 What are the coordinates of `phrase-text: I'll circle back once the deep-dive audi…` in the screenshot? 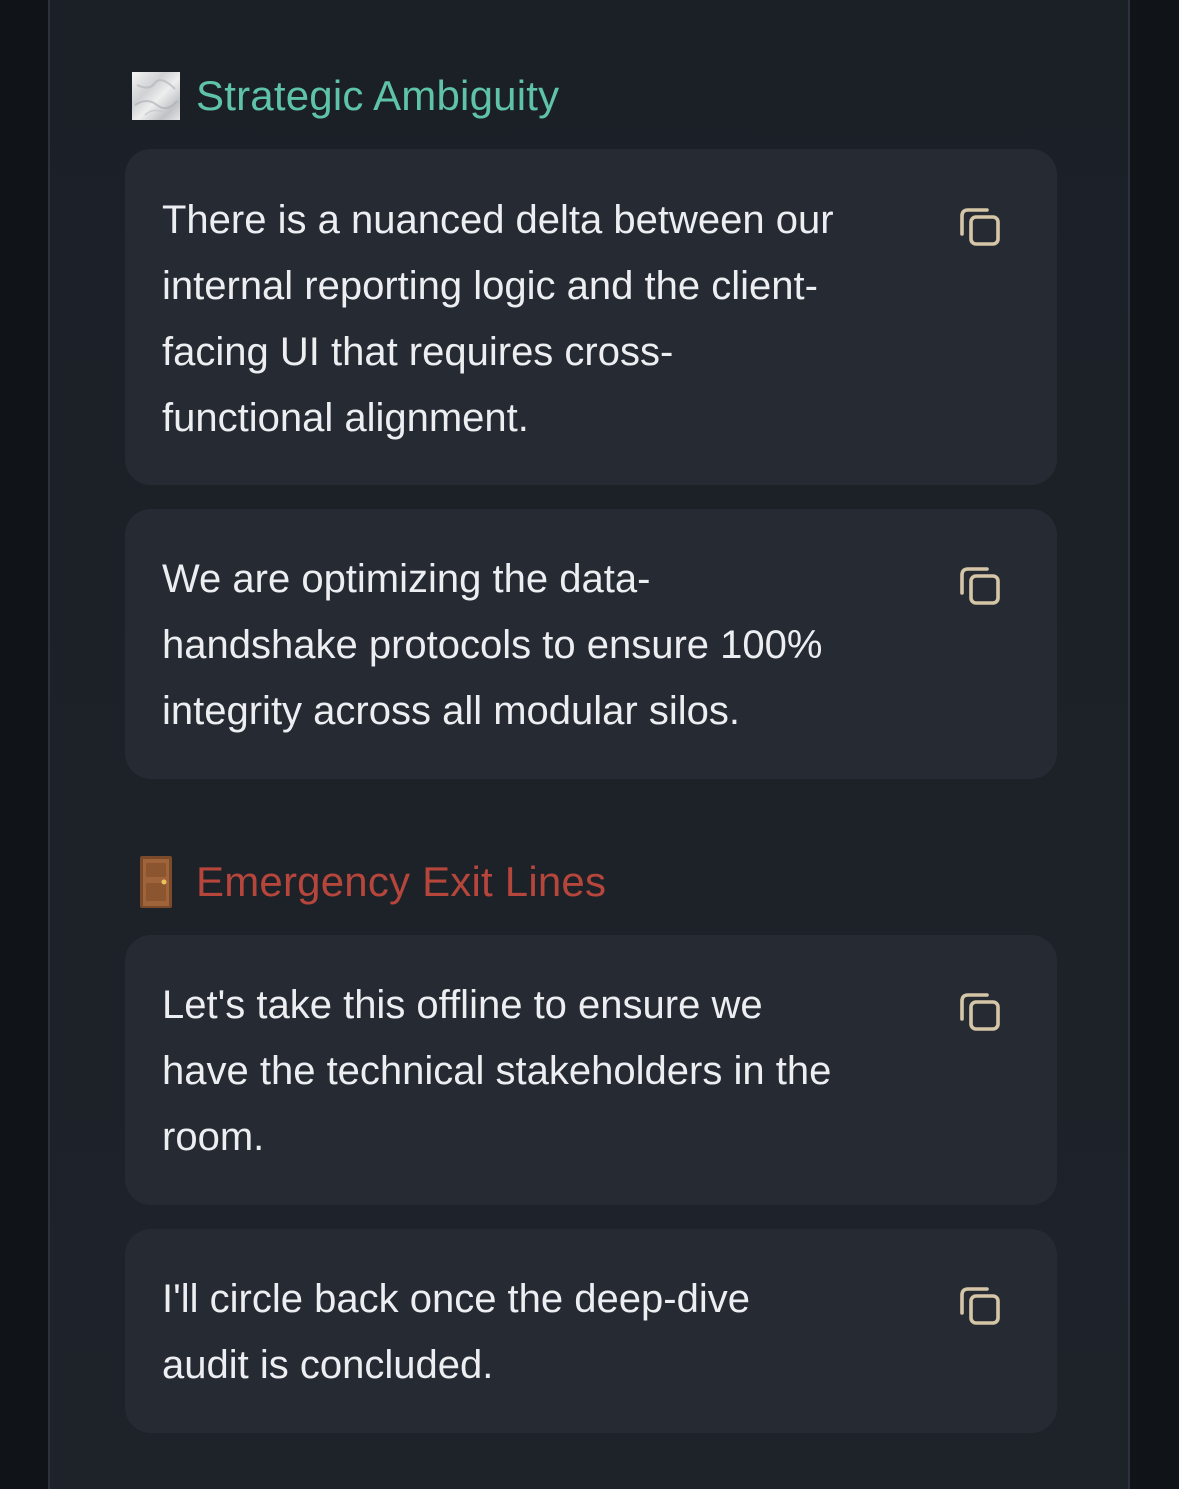 It's located at (532, 1332).